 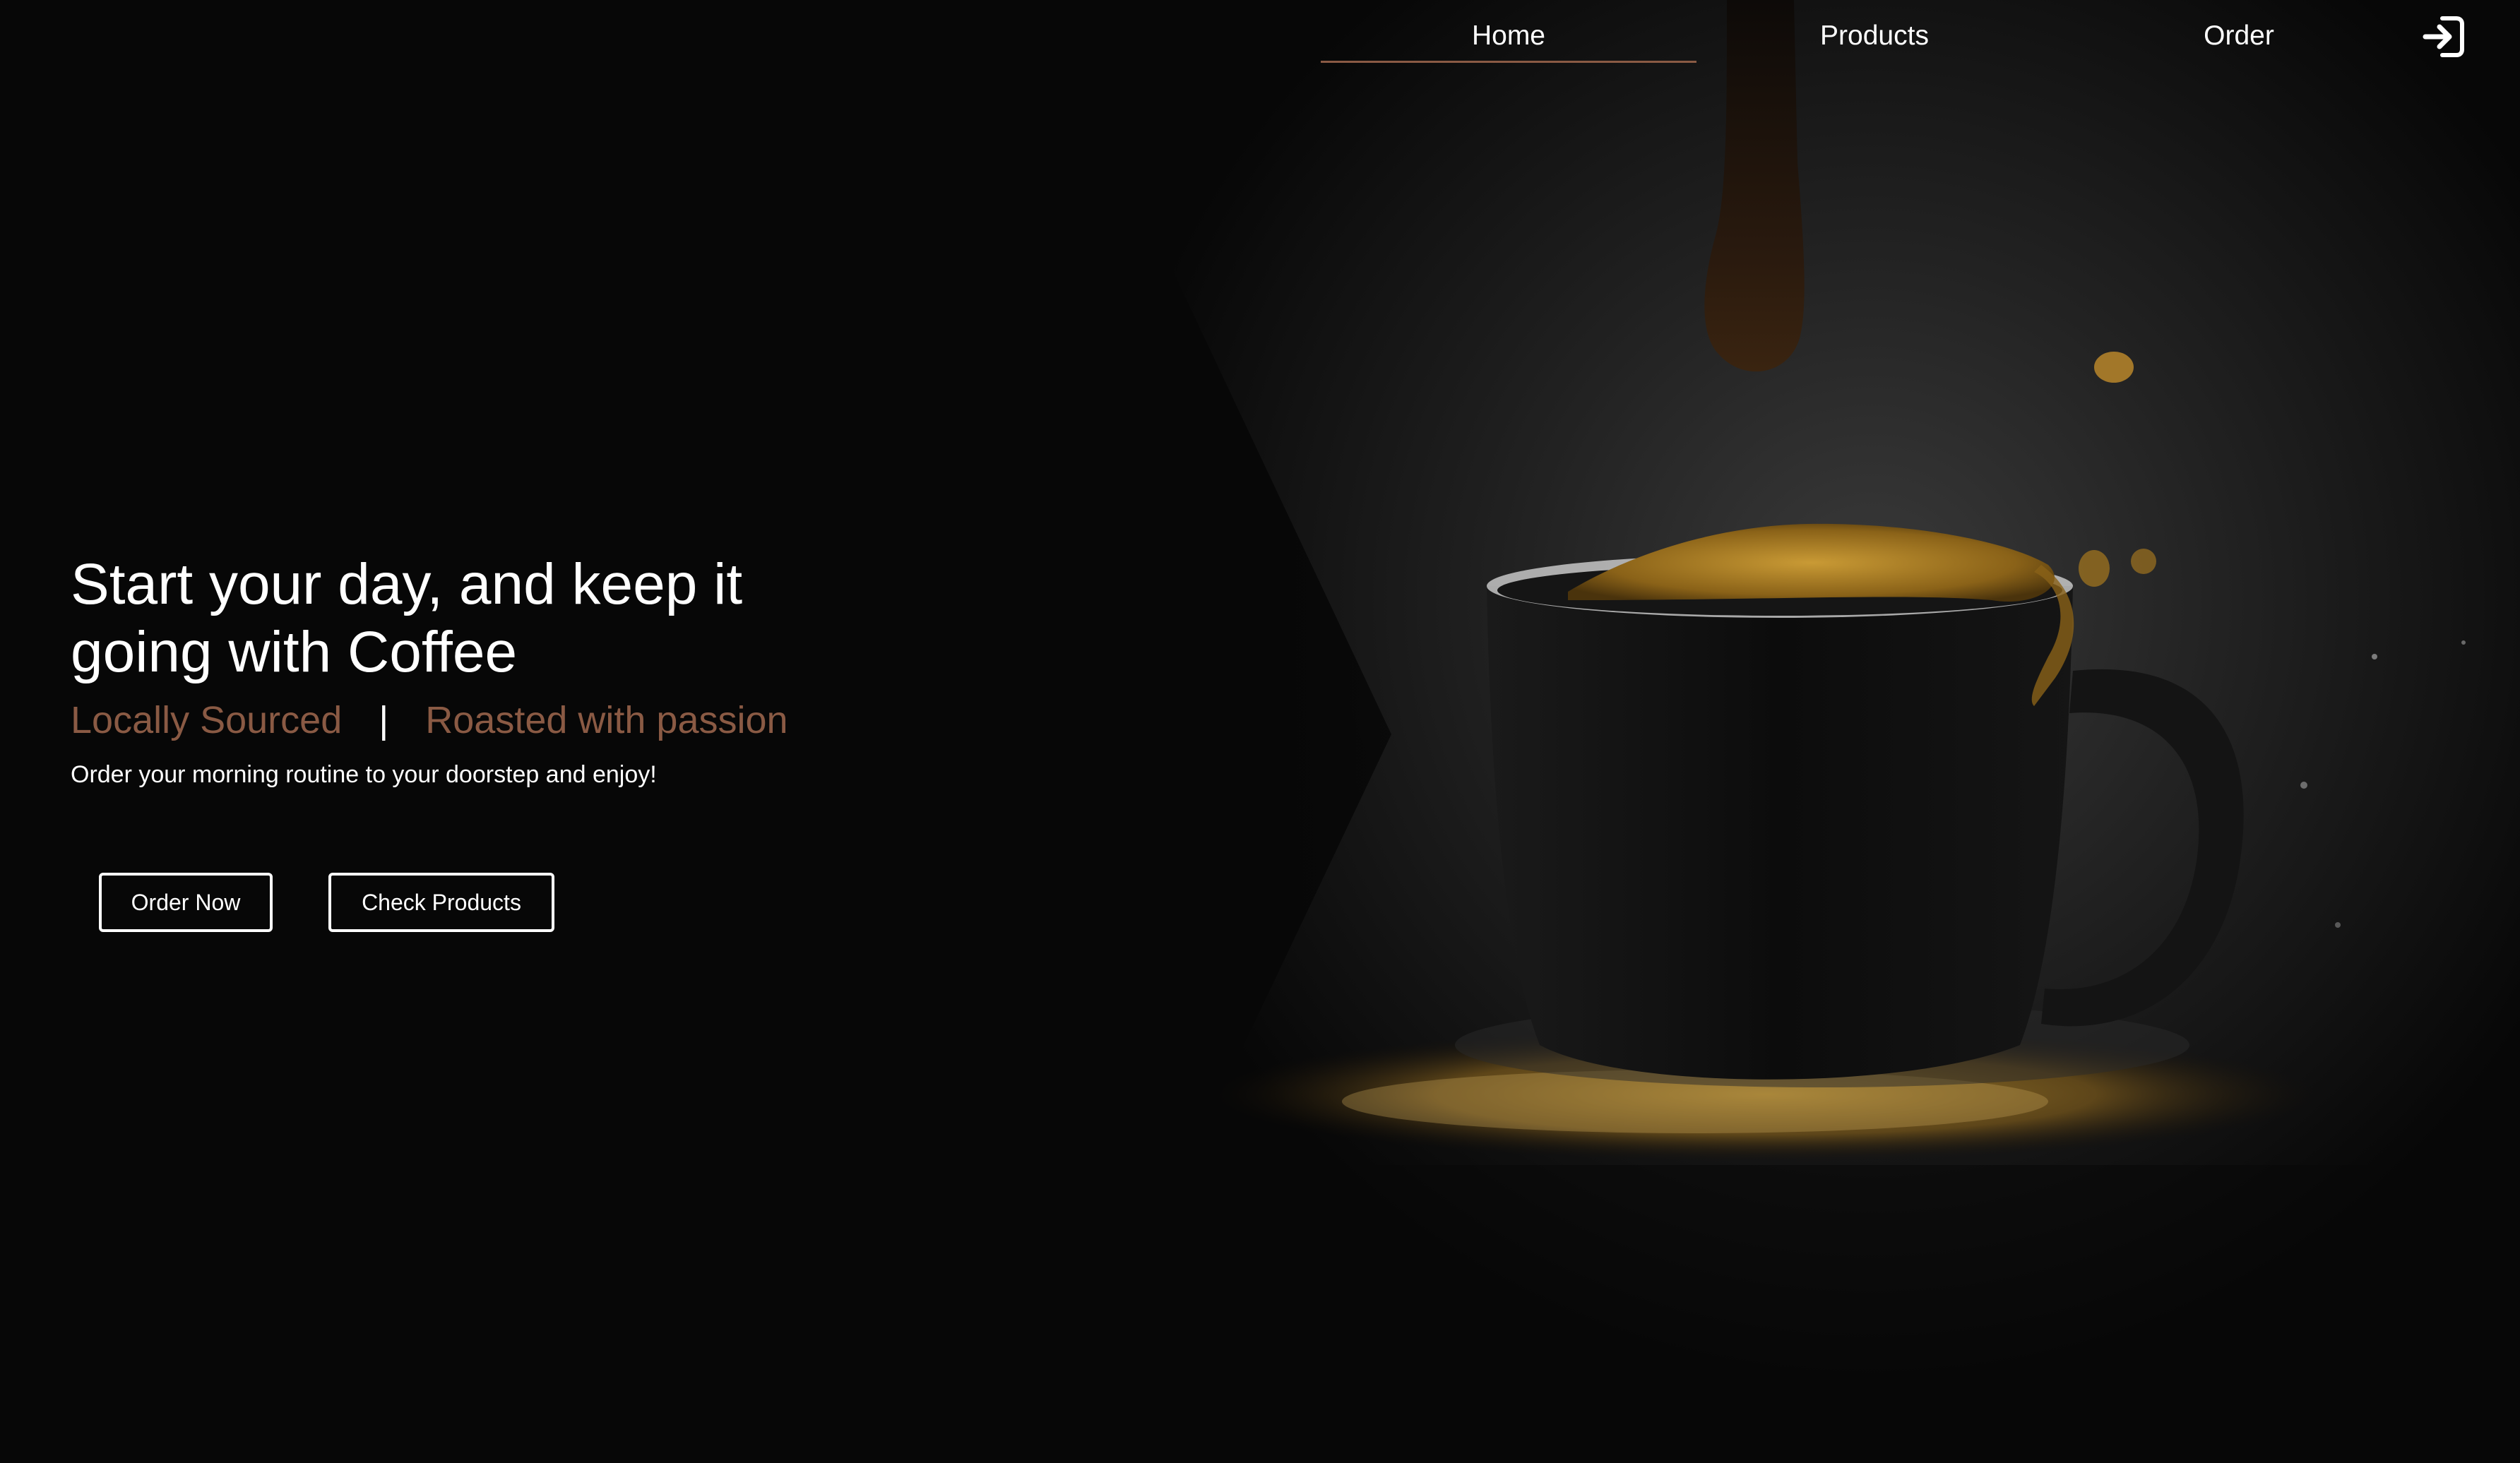 I want to click on nav-order: Order, so click(x=2239, y=36).